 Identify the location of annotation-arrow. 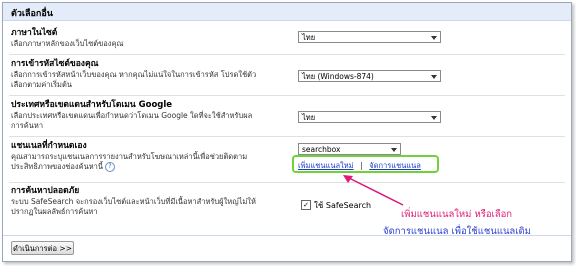
(373, 190).